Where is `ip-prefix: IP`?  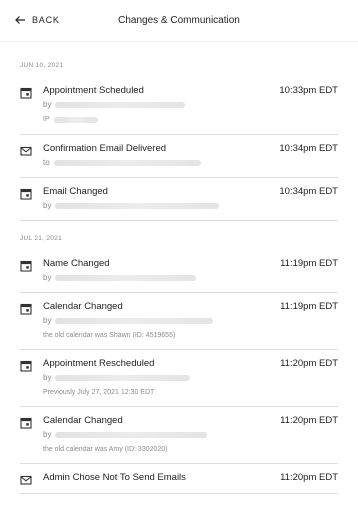 ip-prefix: IP is located at coordinates (46, 119).